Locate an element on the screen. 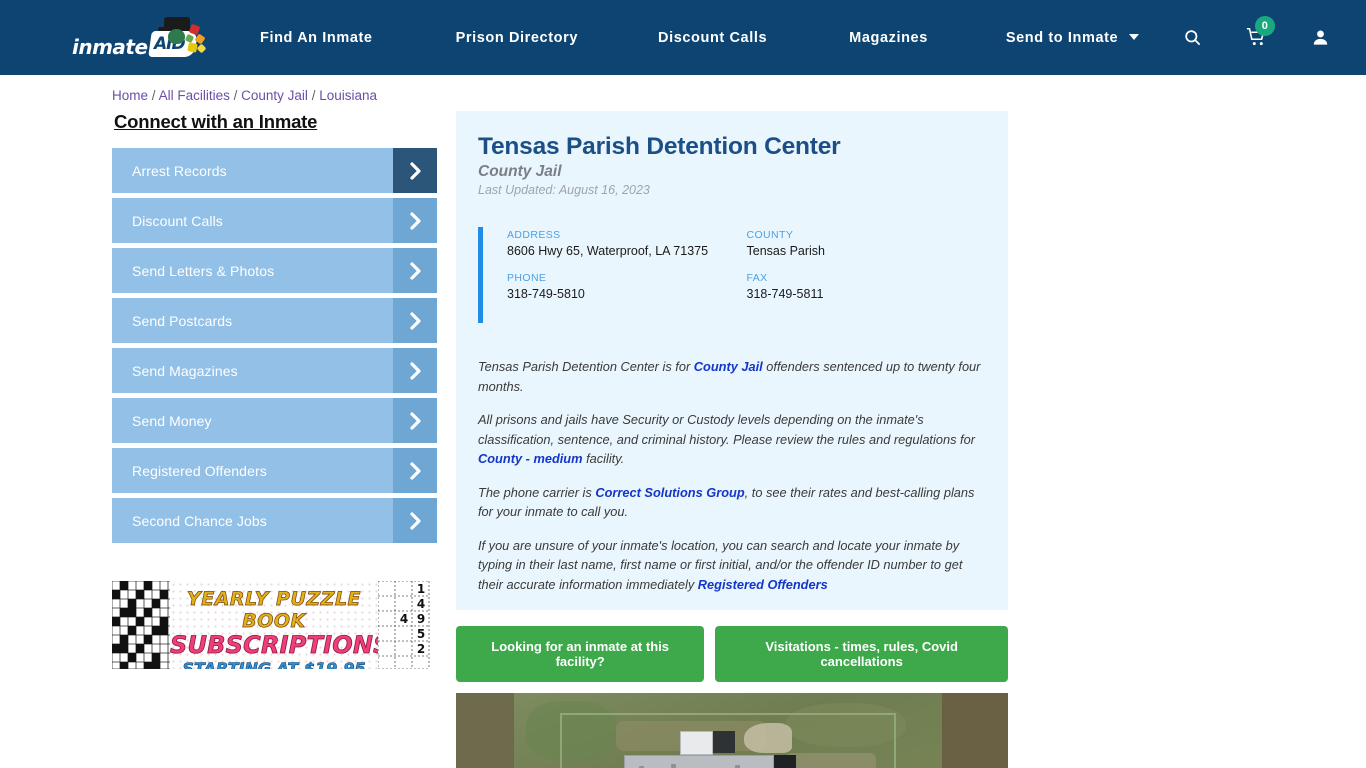 Image resolution: width=1366 pixels, height=768 pixels. last-updated-text: Last Updated: August 16, 2023 is located at coordinates (564, 190).